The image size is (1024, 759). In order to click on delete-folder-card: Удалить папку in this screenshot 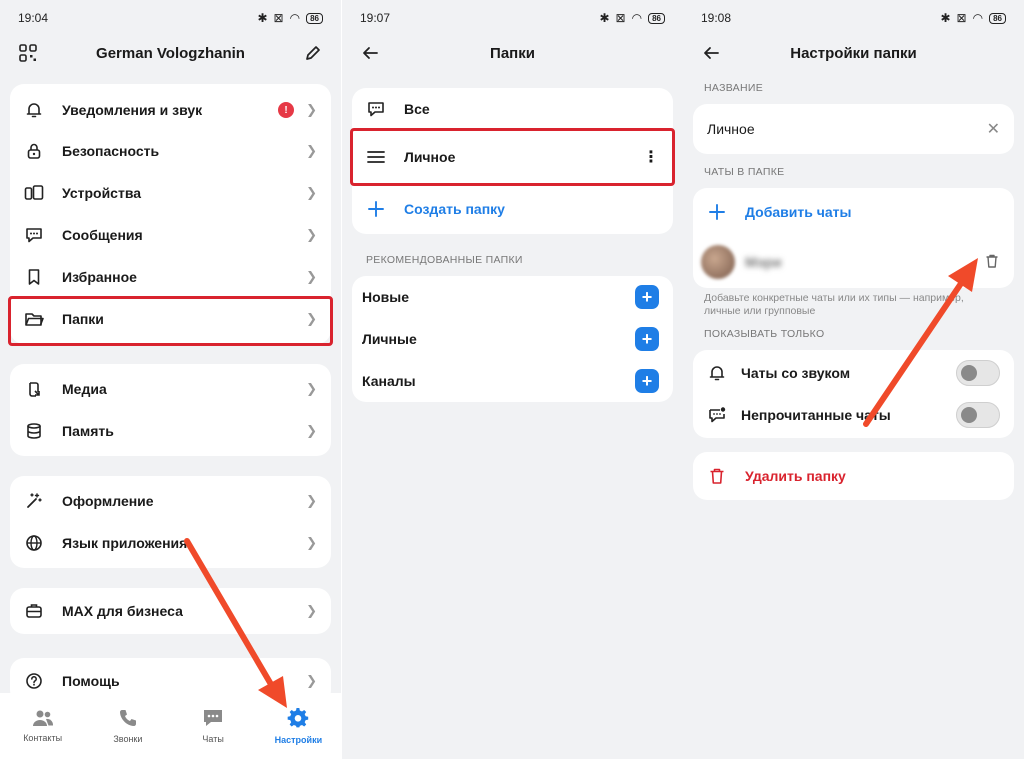, I will do `click(853, 476)`.